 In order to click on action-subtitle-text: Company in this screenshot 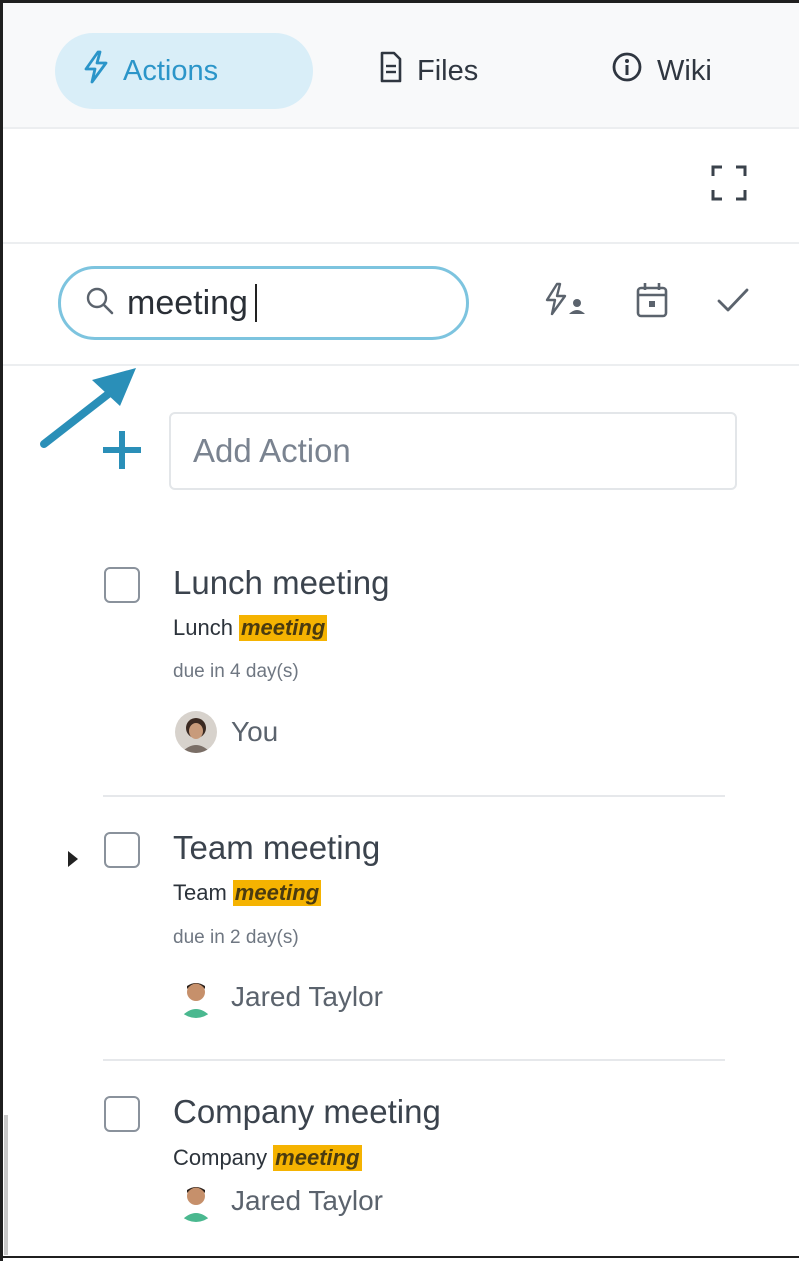, I will do `click(220, 1157)`.